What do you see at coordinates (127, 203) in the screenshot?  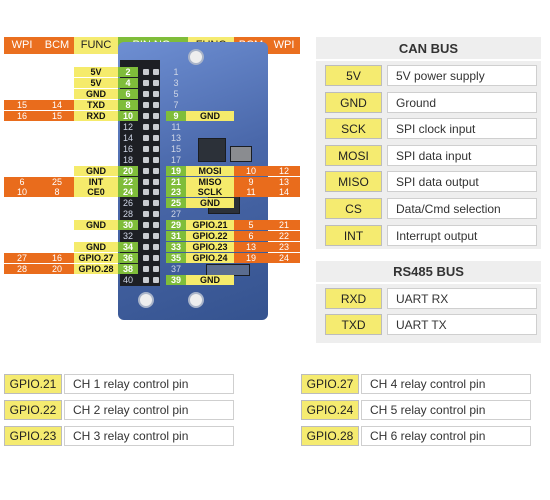 I see `pin-num-even: 26` at bounding box center [127, 203].